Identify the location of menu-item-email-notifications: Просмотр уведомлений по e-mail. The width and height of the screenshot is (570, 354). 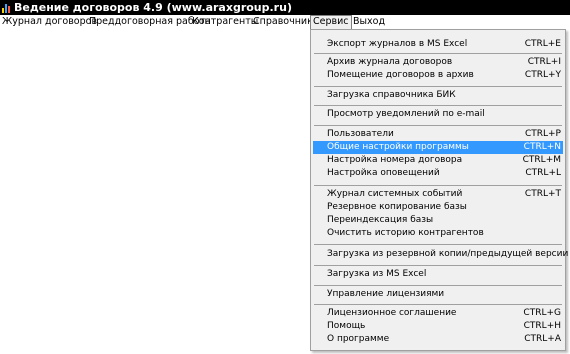
(438, 114).